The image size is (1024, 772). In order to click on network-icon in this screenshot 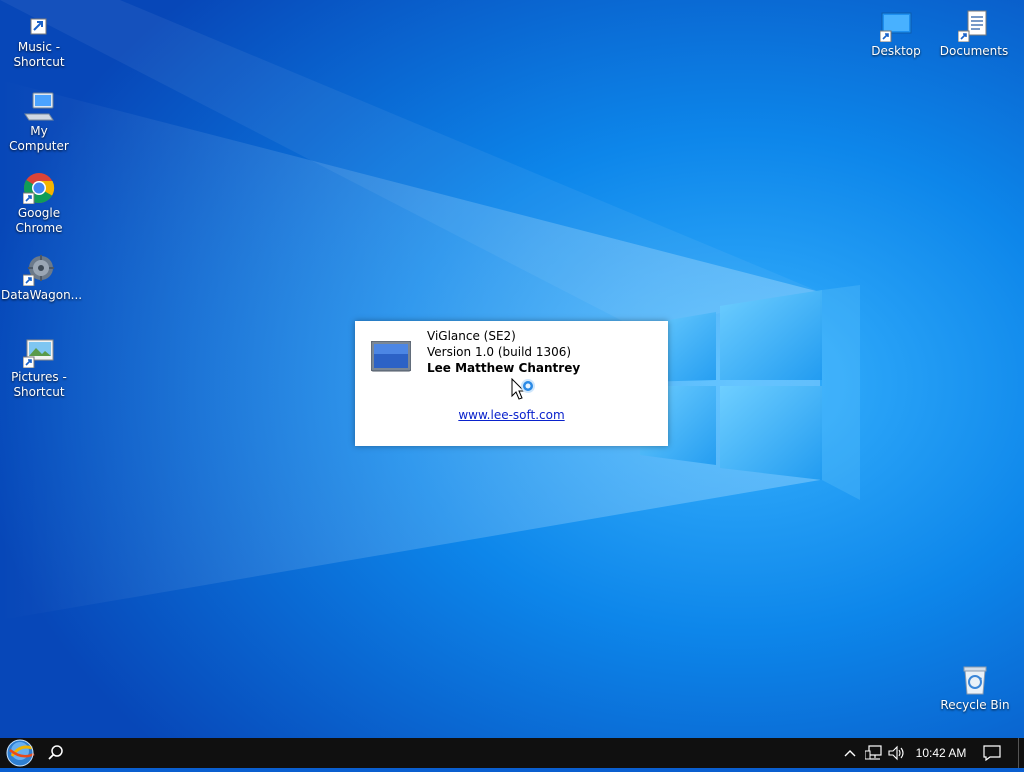, I will do `click(873, 752)`.